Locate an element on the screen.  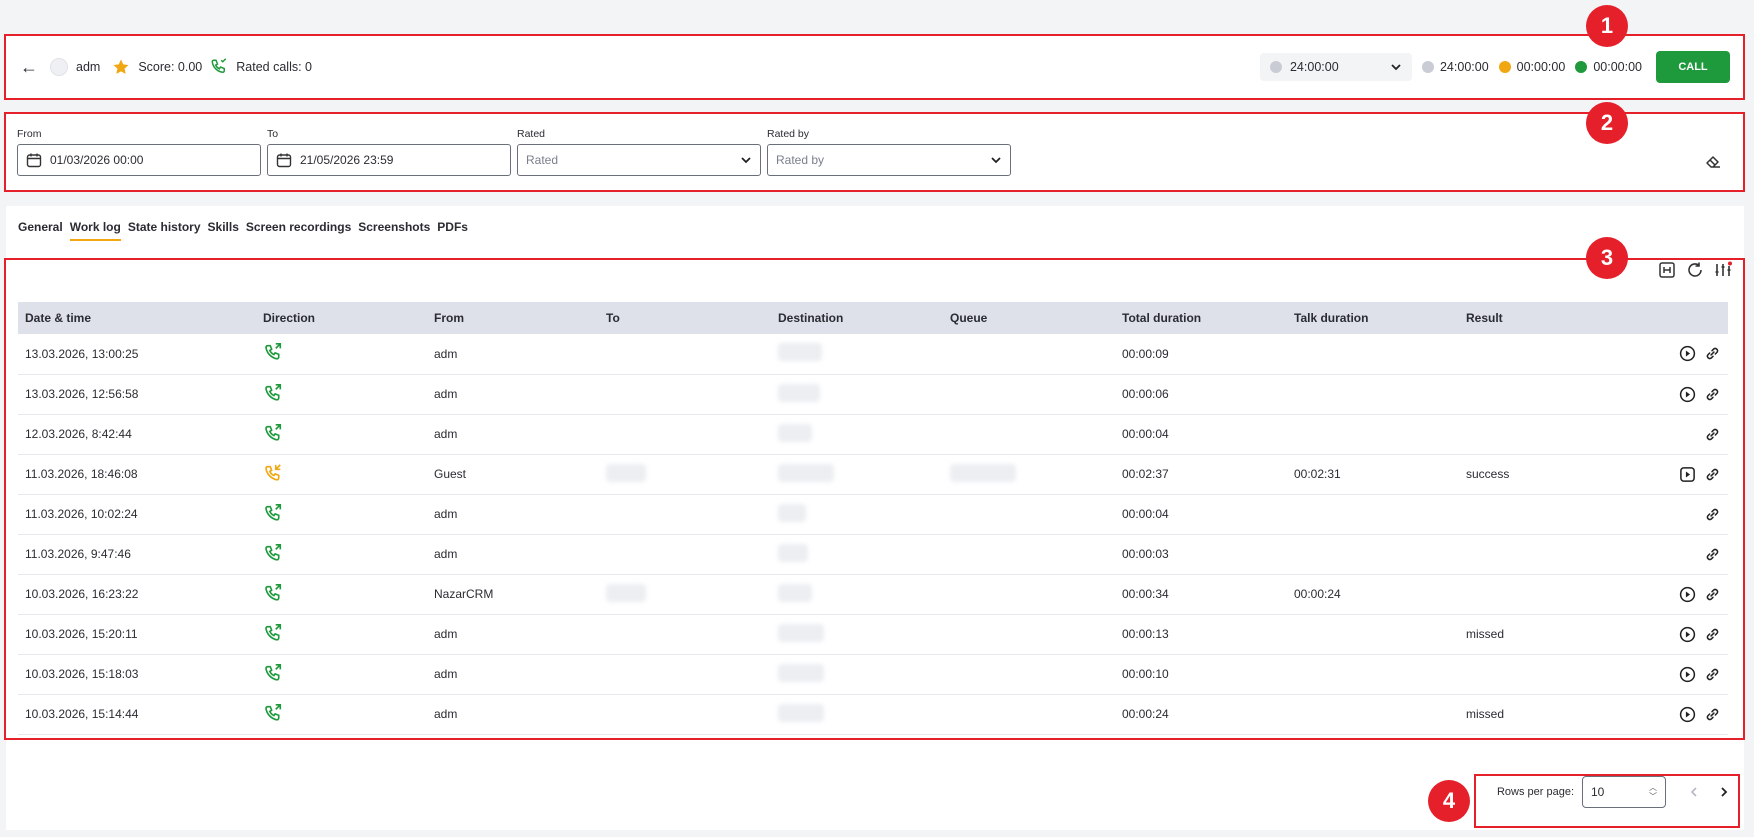
col-result: Result is located at coordinates (1545, 318).